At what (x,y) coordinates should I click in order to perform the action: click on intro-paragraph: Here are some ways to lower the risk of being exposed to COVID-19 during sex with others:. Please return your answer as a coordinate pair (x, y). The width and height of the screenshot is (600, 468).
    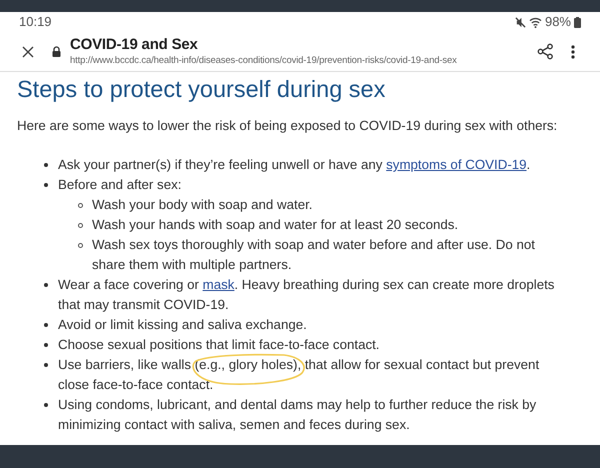
    Looking at the image, I should click on (287, 126).